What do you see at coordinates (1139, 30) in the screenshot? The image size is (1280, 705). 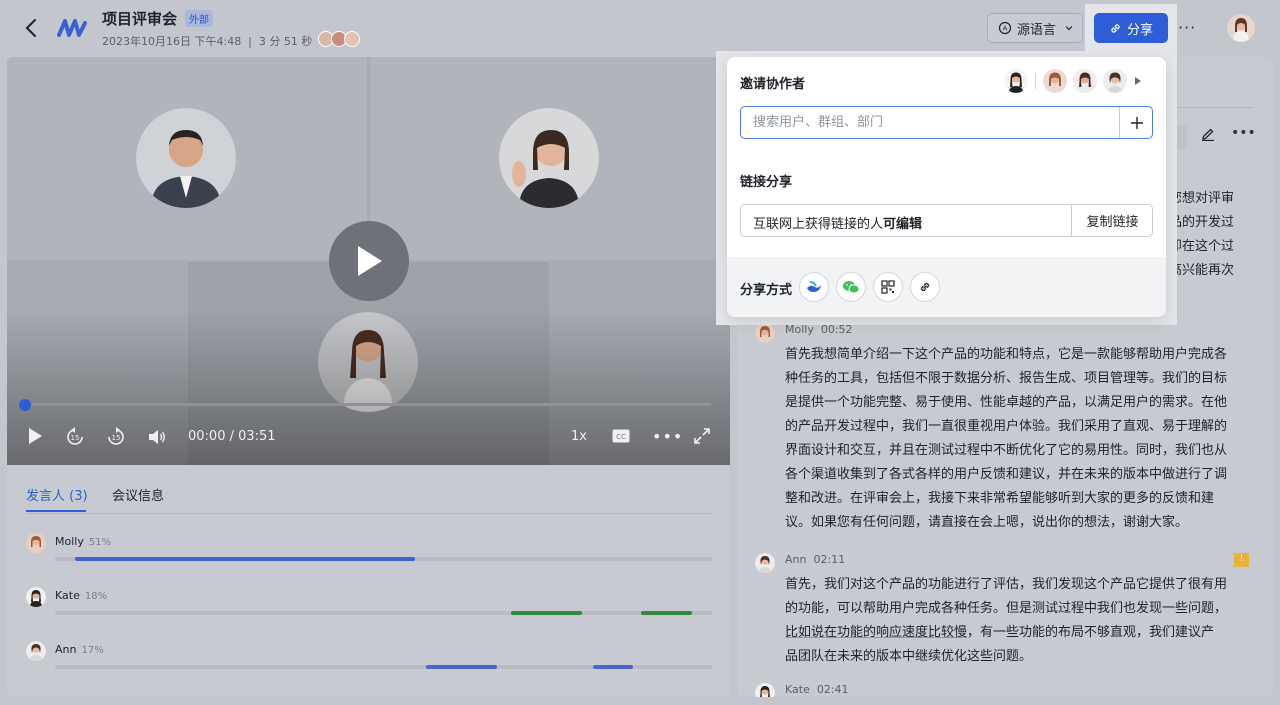 I see `share-button-label: 分享` at bounding box center [1139, 30].